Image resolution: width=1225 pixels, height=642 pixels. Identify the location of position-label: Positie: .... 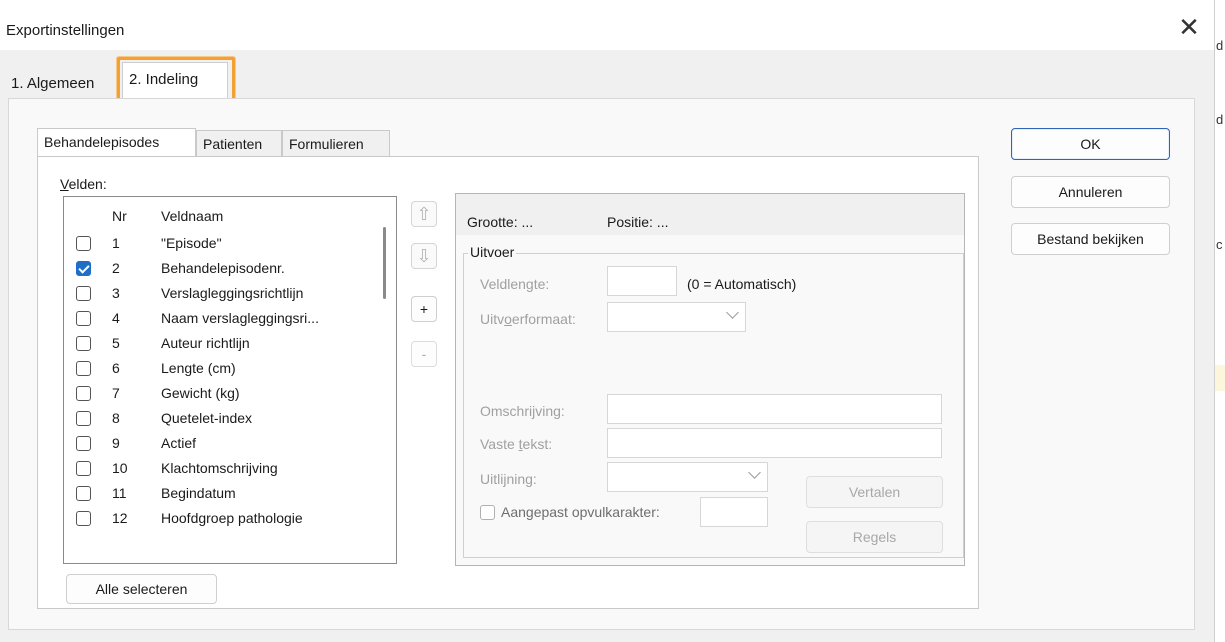
(638, 222).